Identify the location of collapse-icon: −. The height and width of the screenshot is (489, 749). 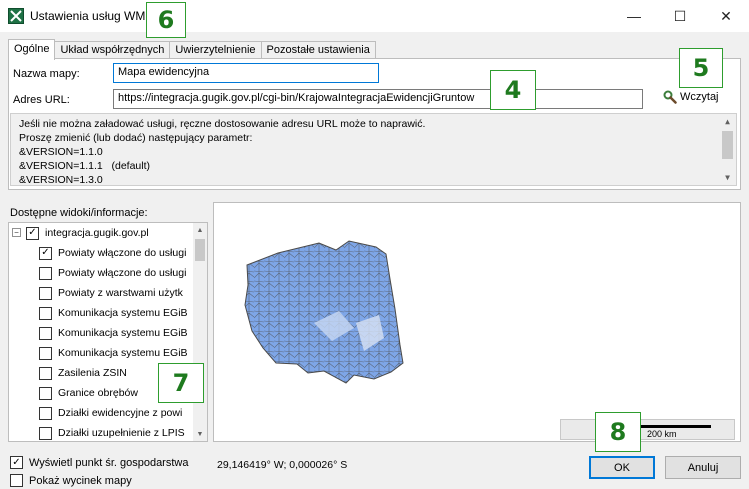
(16, 232).